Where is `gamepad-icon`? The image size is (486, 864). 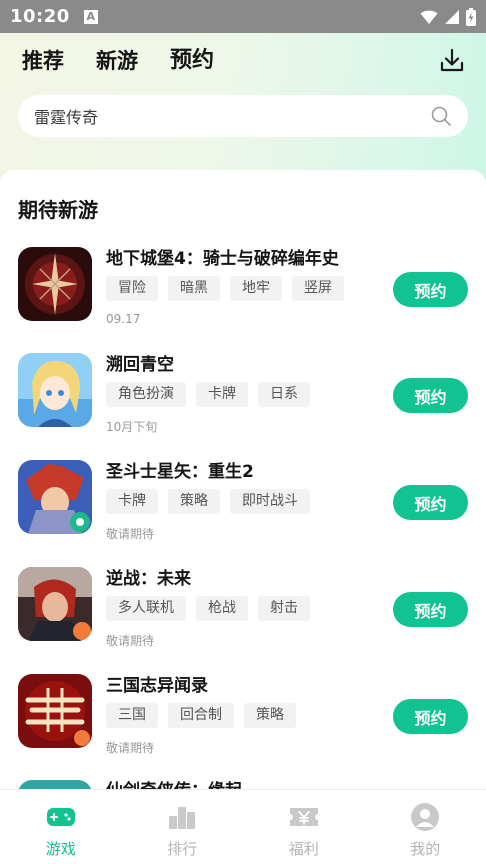
gamepad-icon is located at coordinates (60, 817).